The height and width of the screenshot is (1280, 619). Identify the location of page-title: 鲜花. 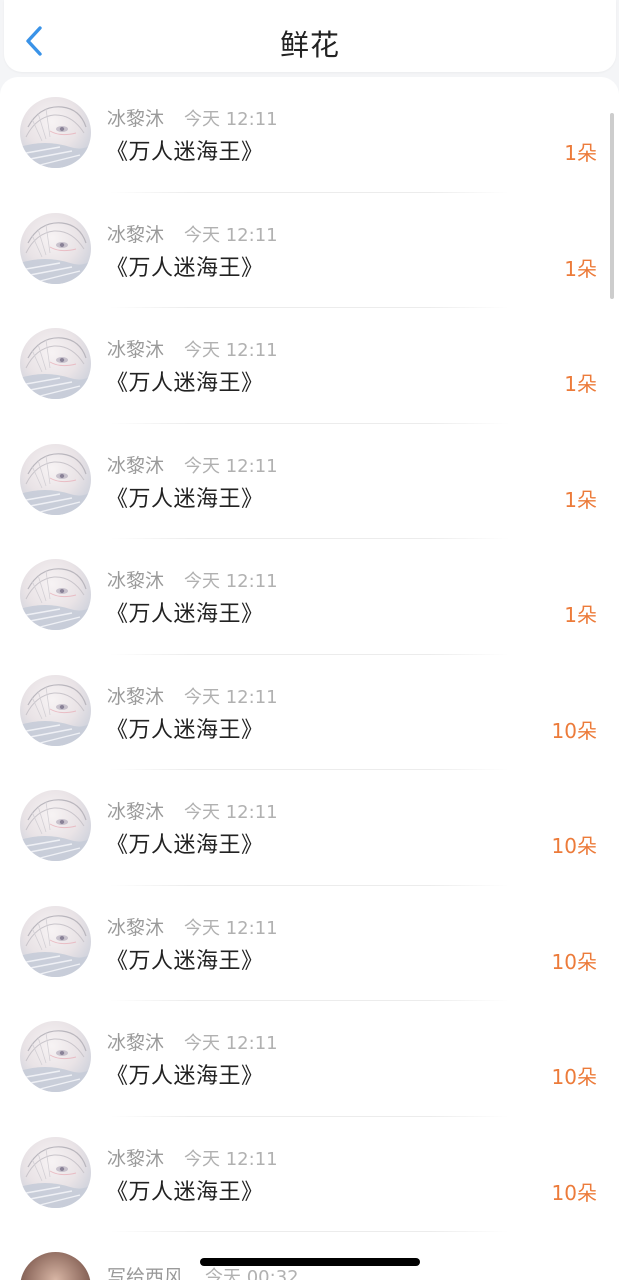
(309, 45).